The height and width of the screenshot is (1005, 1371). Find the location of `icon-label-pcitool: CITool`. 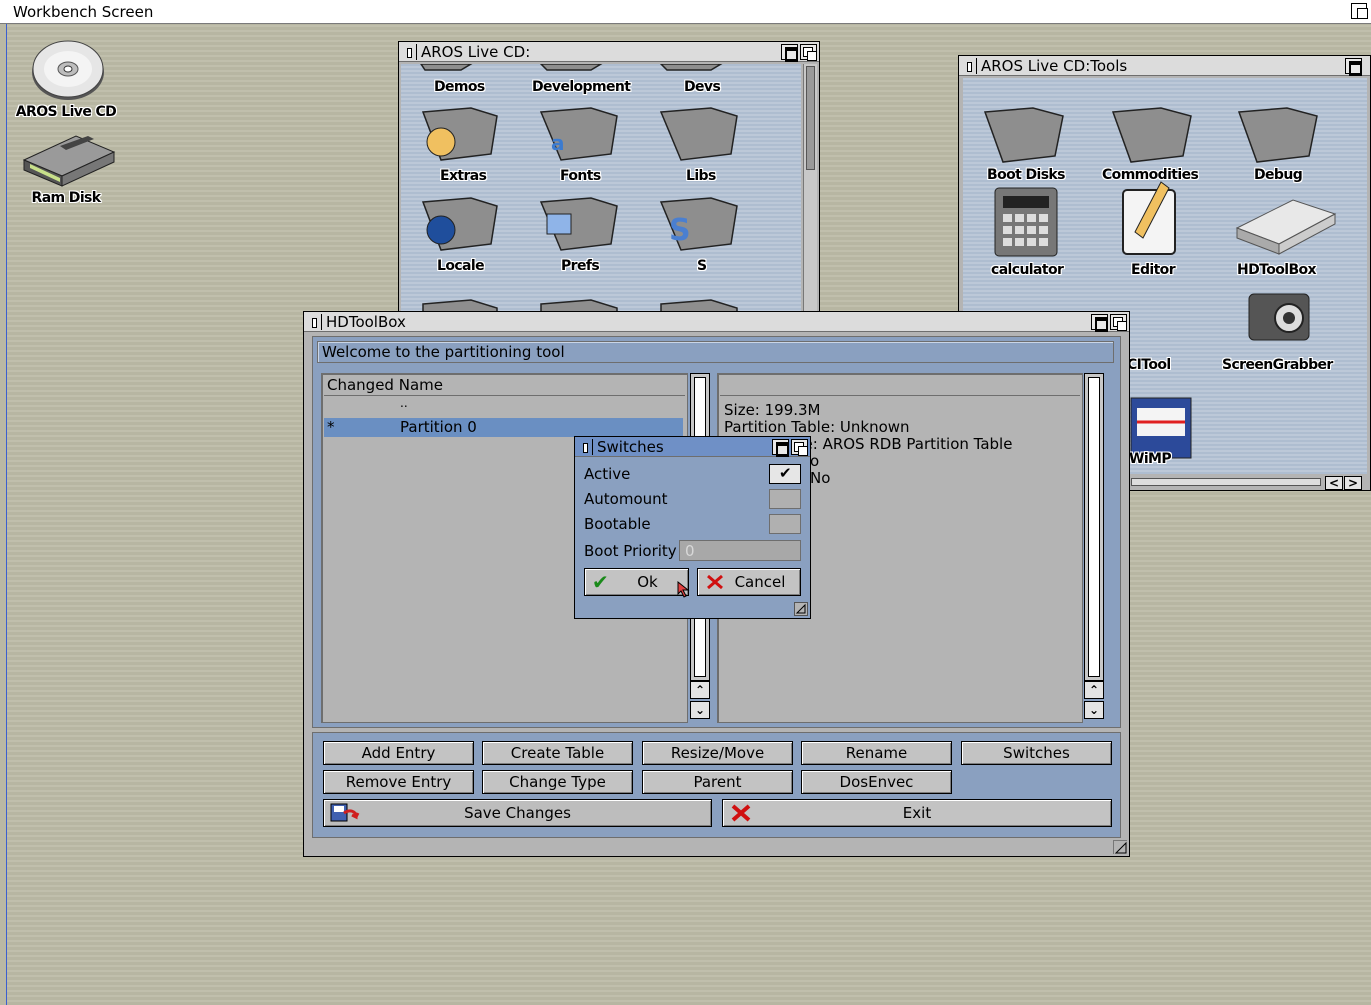

icon-label-pcitool: CITool is located at coordinates (1149, 365).